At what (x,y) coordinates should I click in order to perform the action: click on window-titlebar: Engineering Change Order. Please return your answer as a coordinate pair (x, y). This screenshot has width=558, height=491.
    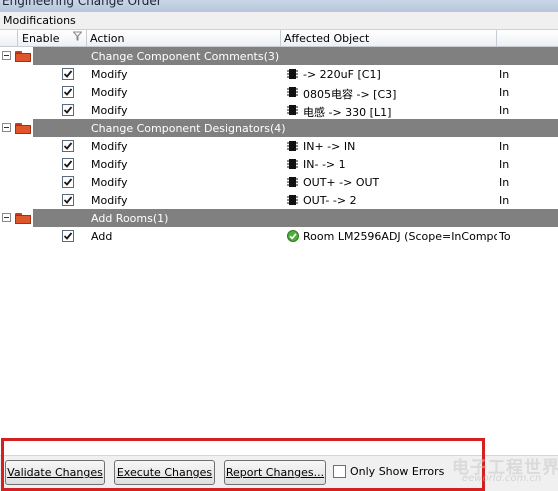
    Looking at the image, I should click on (279, 6).